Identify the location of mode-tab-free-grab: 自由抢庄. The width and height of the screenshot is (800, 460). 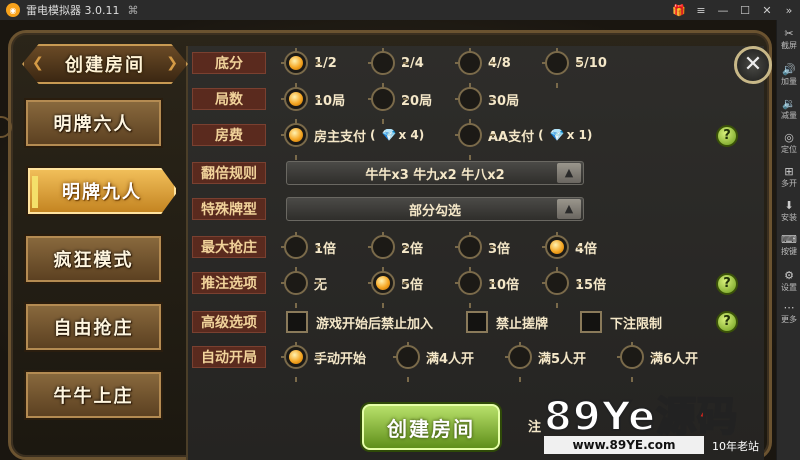
(93, 327).